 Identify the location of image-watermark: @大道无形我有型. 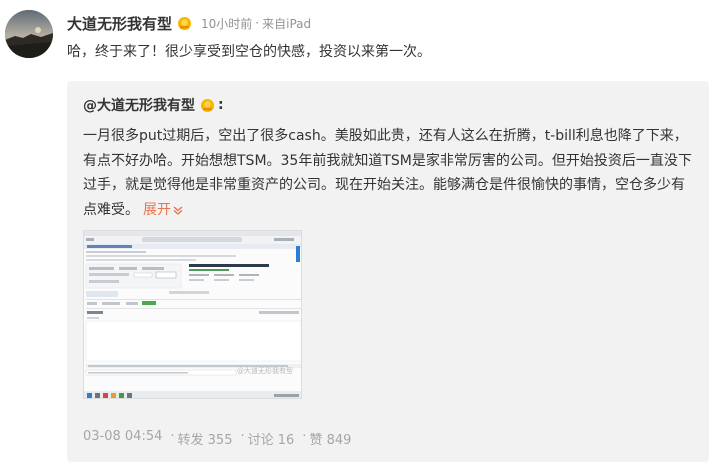
(265, 371).